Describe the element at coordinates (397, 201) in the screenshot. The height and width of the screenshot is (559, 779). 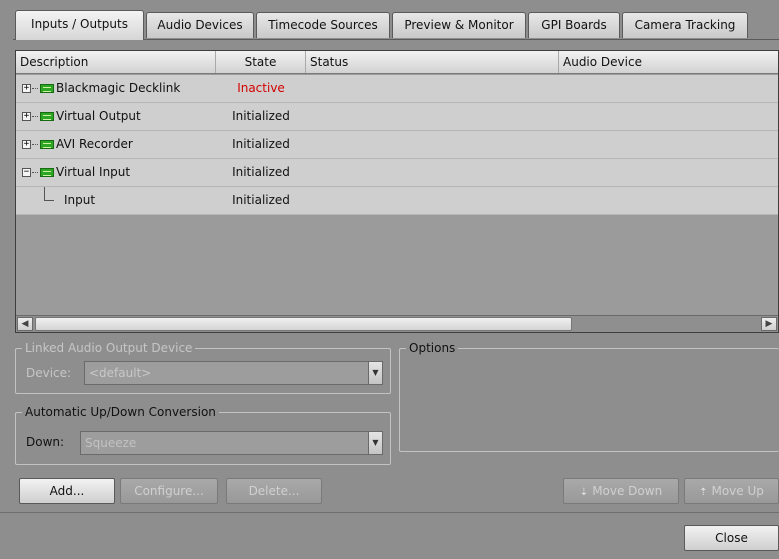
I see `table-row: Input Initialized` at that location.